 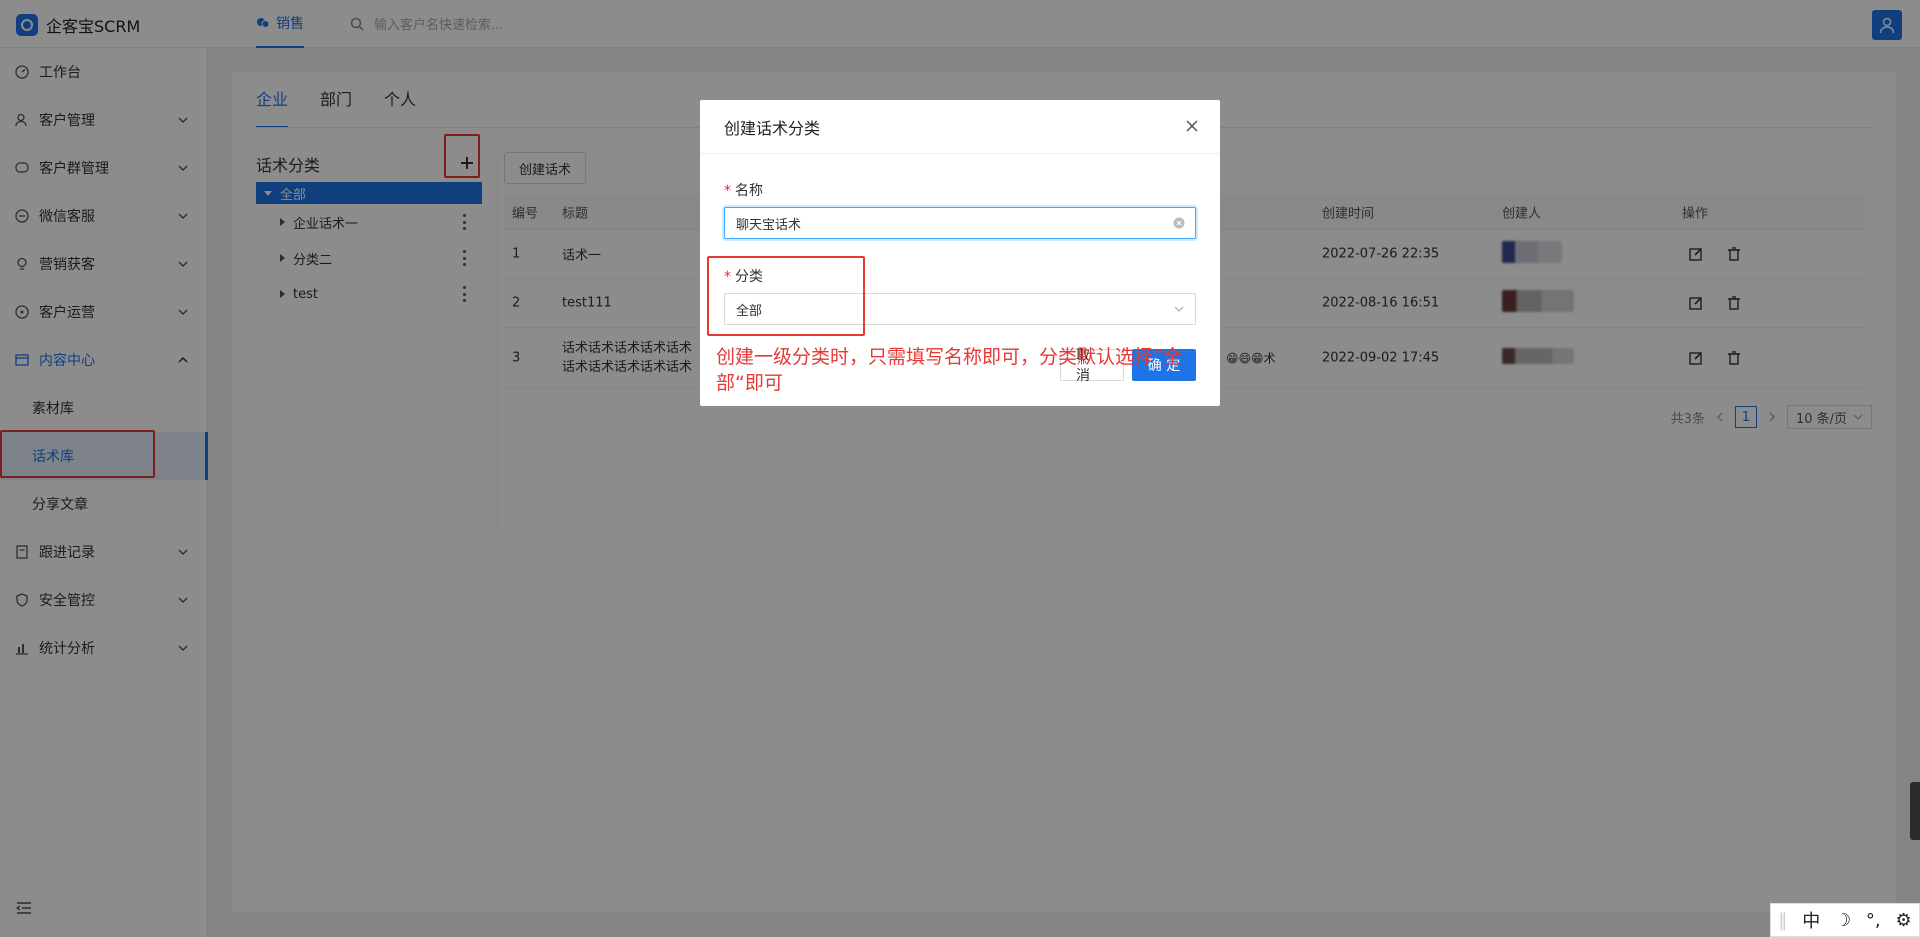 I want to click on clear-icon, so click(x=1179, y=223).